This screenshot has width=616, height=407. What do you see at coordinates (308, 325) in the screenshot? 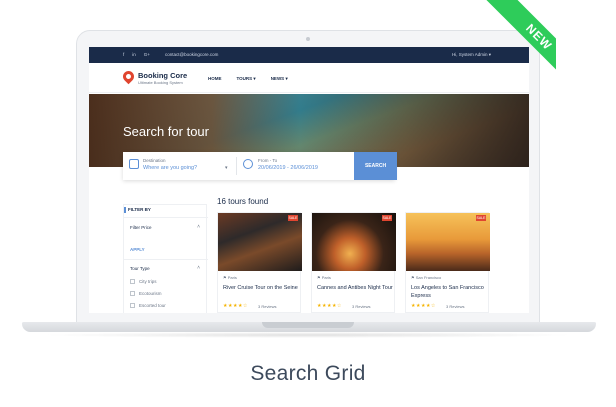
I see `laptop-notch` at bounding box center [308, 325].